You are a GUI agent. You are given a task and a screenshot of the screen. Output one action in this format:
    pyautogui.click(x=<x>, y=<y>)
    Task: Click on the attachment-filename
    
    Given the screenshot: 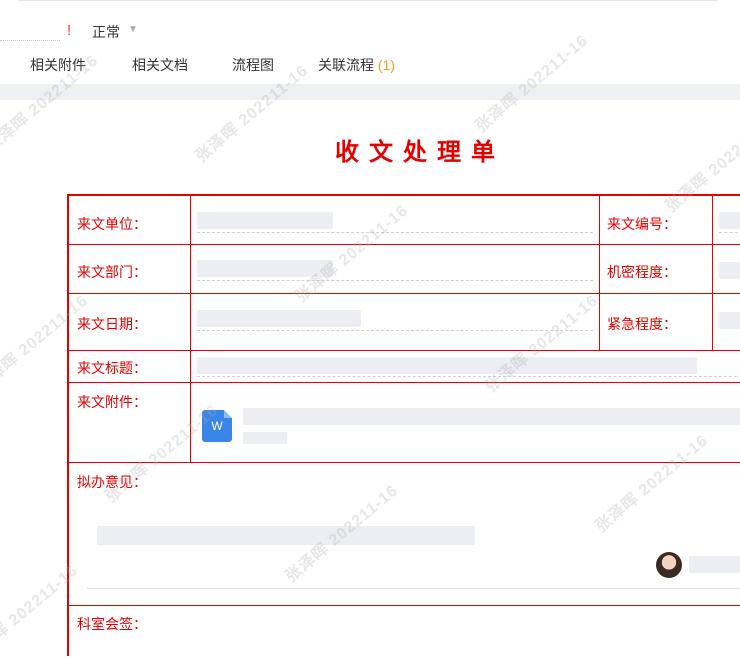 What is the action you would take?
    pyautogui.click(x=491, y=416)
    